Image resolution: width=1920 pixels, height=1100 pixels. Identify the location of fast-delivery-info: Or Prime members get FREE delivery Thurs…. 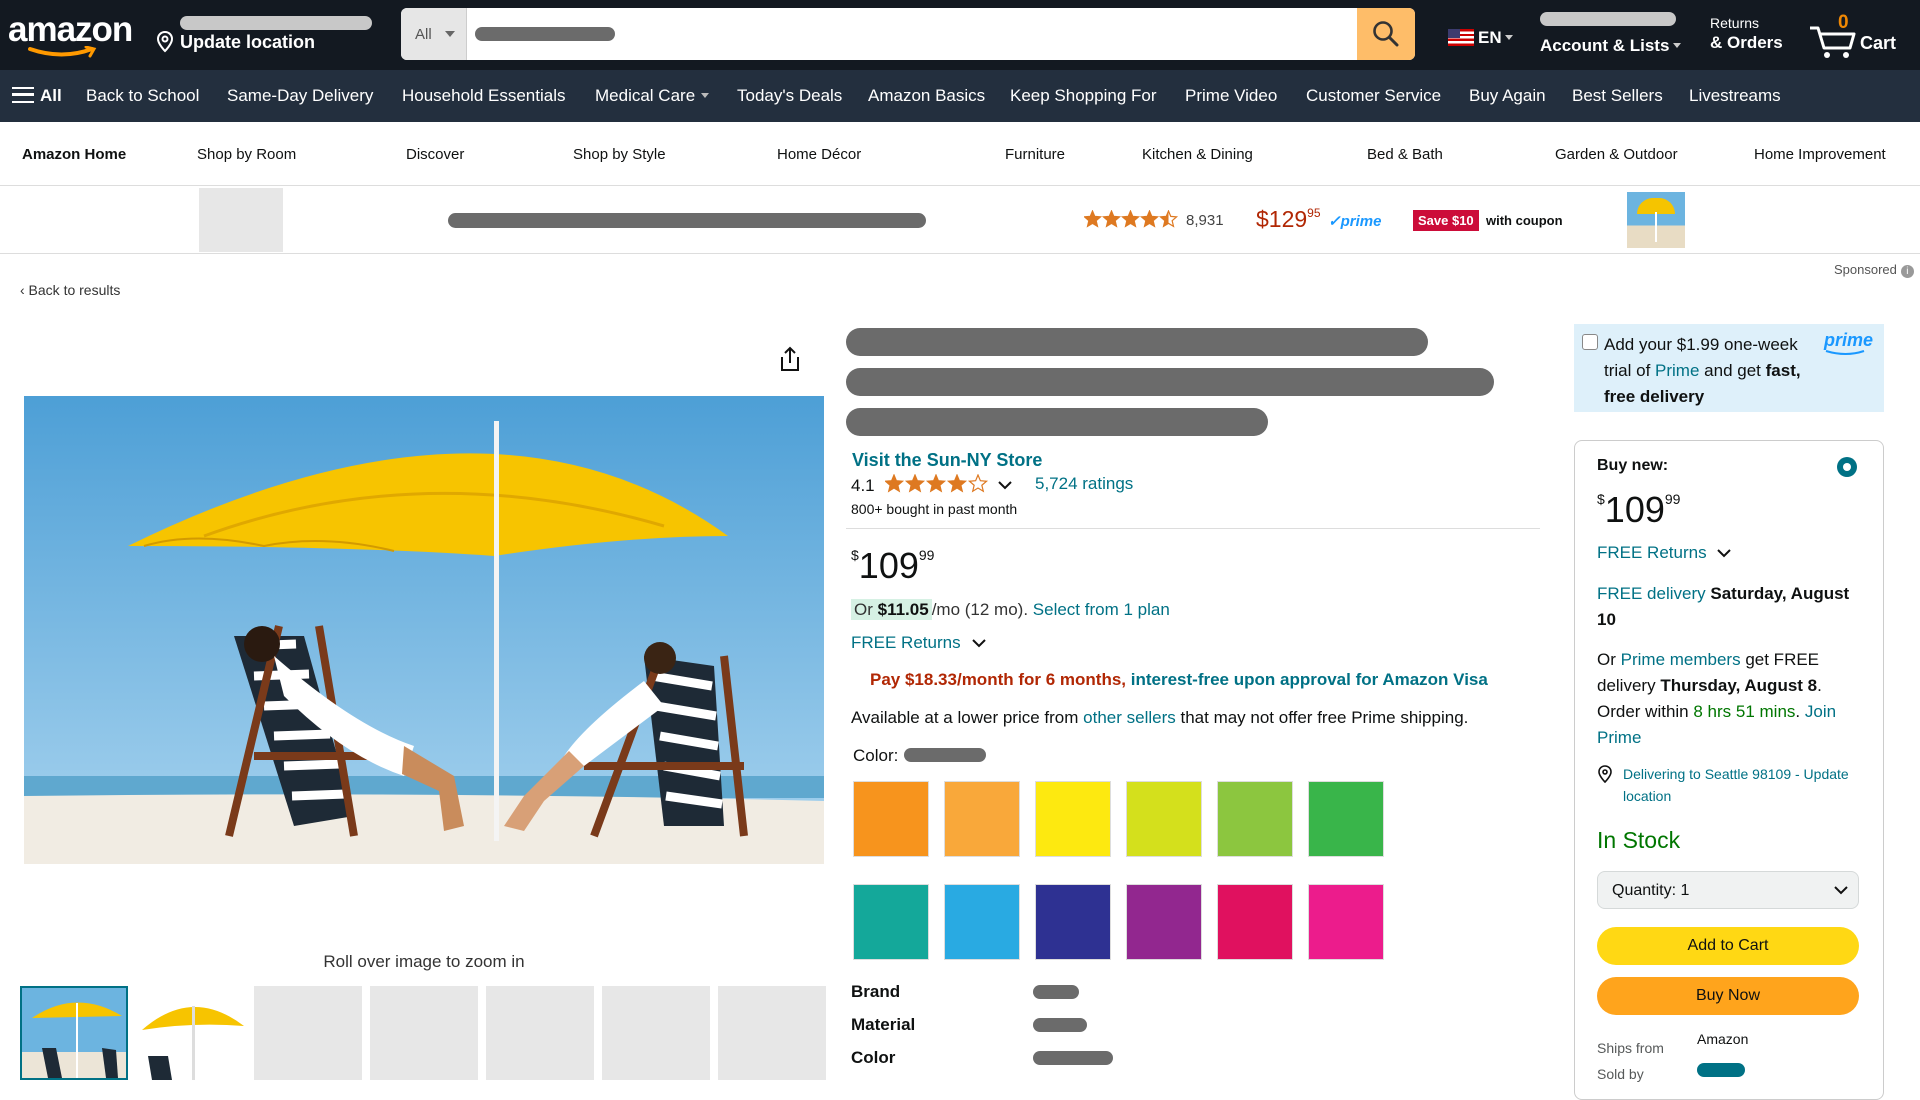
(1717, 698).